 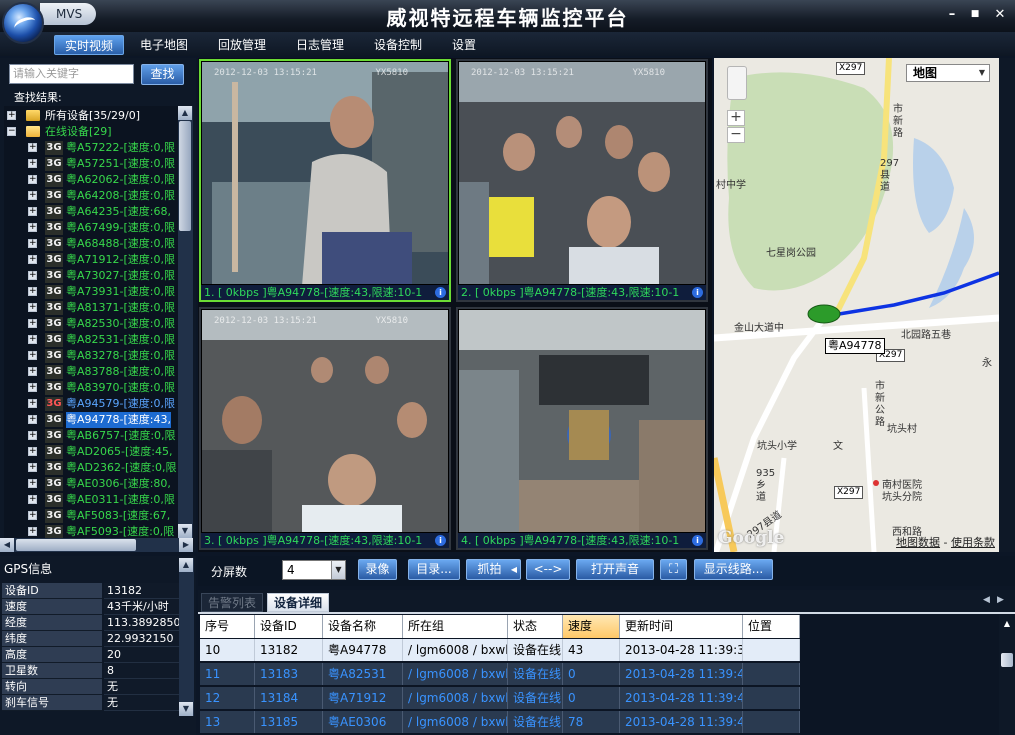 What do you see at coordinates (71, 74) in the screenshot?
I see `search-input: 请输入关键字` at bounding box center [71, 74].